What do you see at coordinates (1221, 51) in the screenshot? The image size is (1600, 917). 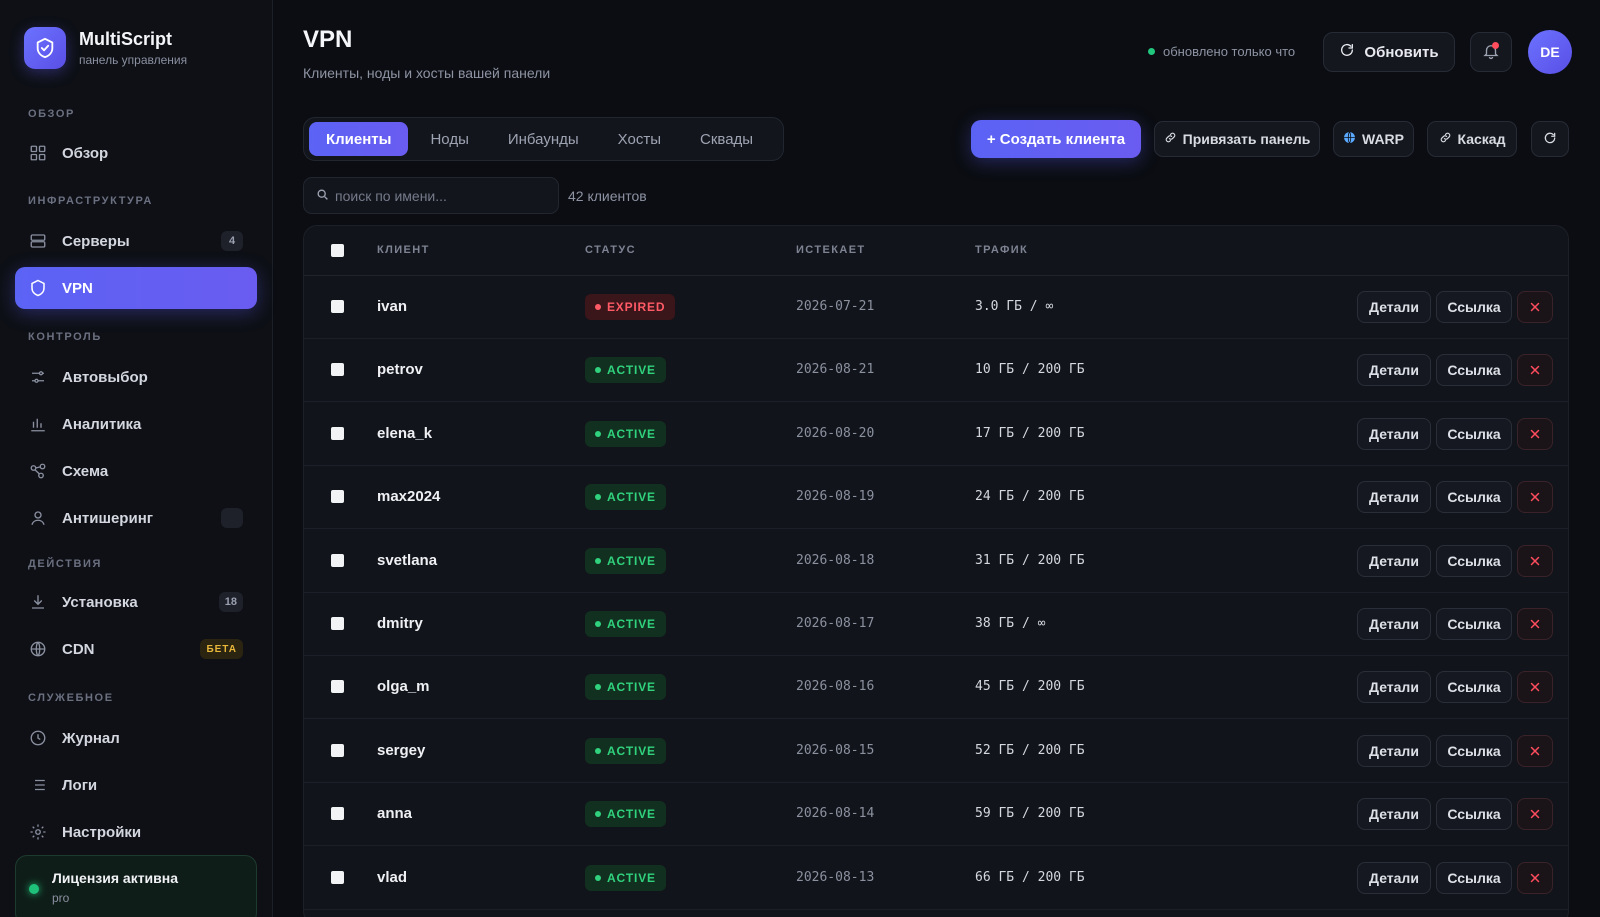 I see `update-status: обновлено только что` at bounding box center [1221, 51].